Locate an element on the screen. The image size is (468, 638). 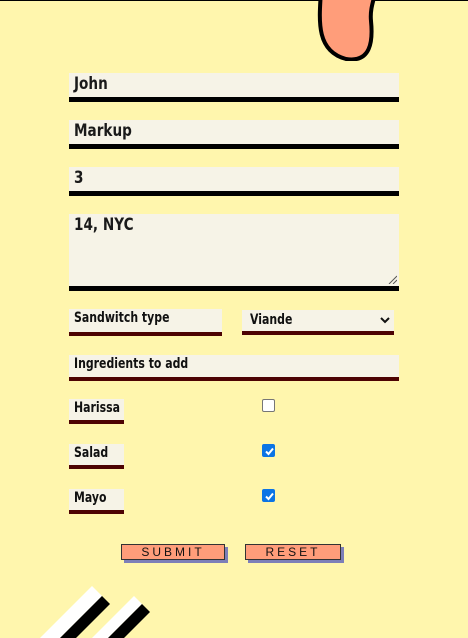
ingredient-label-mayo: Mayo is located at coordinates (96, 501).